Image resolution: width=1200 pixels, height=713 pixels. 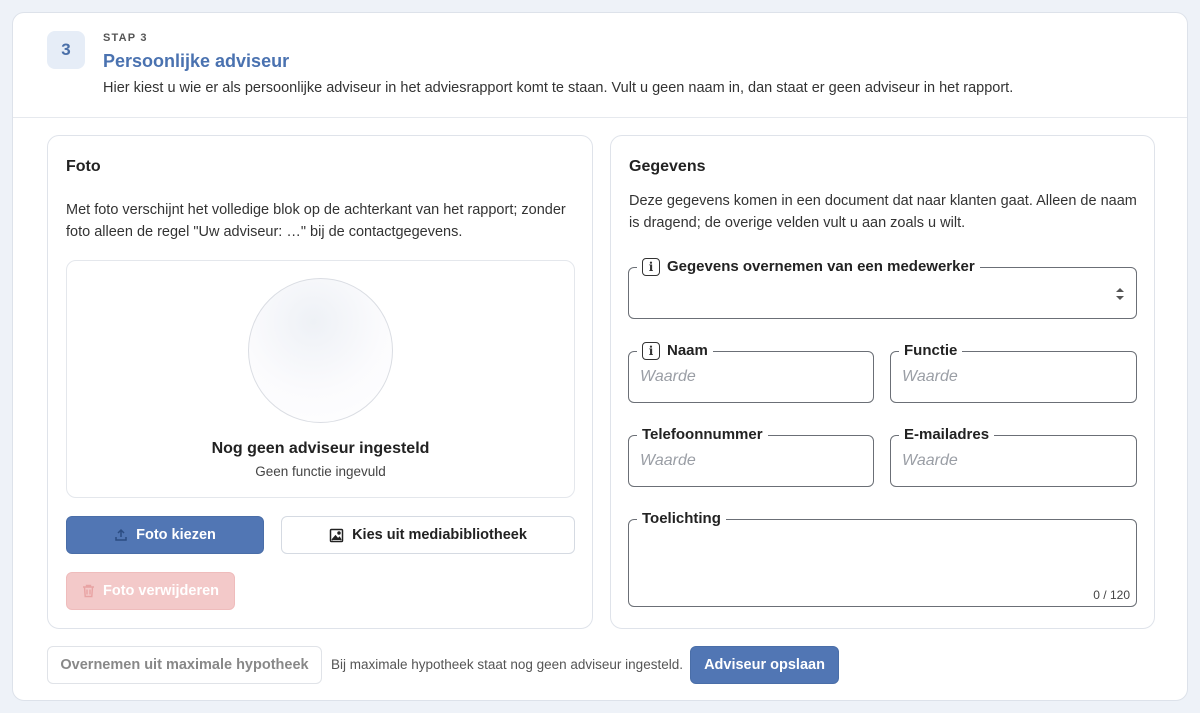 I want to click on step-label: STAP 3, so click(x=125, y=38).